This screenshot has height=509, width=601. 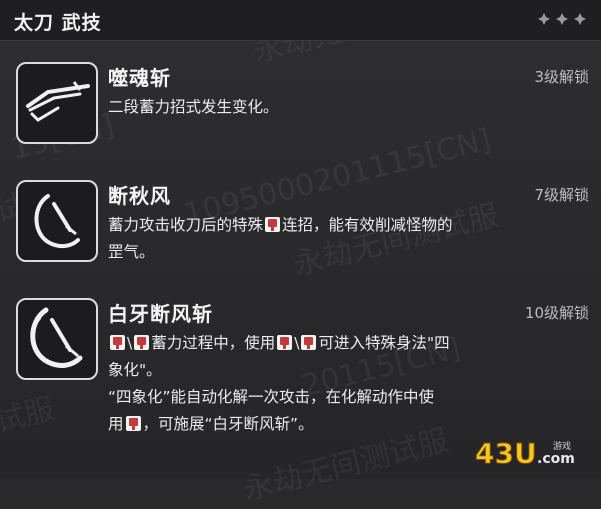 I want to click on description-text: 可进入特殊身法"四, so click(x=384, y=343).